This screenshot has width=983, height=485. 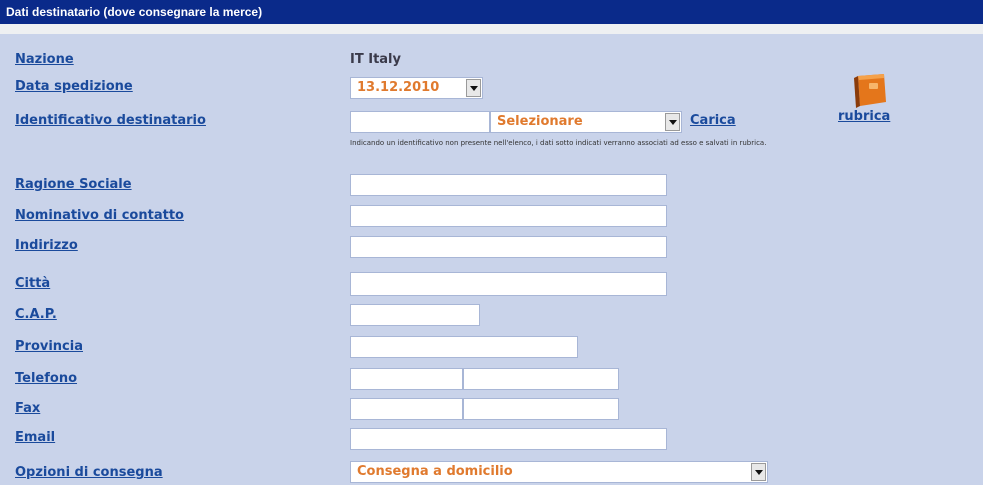 What do you see at coordinates (73, 184) in the screenshot?
I see `ragione-sociale-label: Ragione Sociale` at bounding box center [73, 184].